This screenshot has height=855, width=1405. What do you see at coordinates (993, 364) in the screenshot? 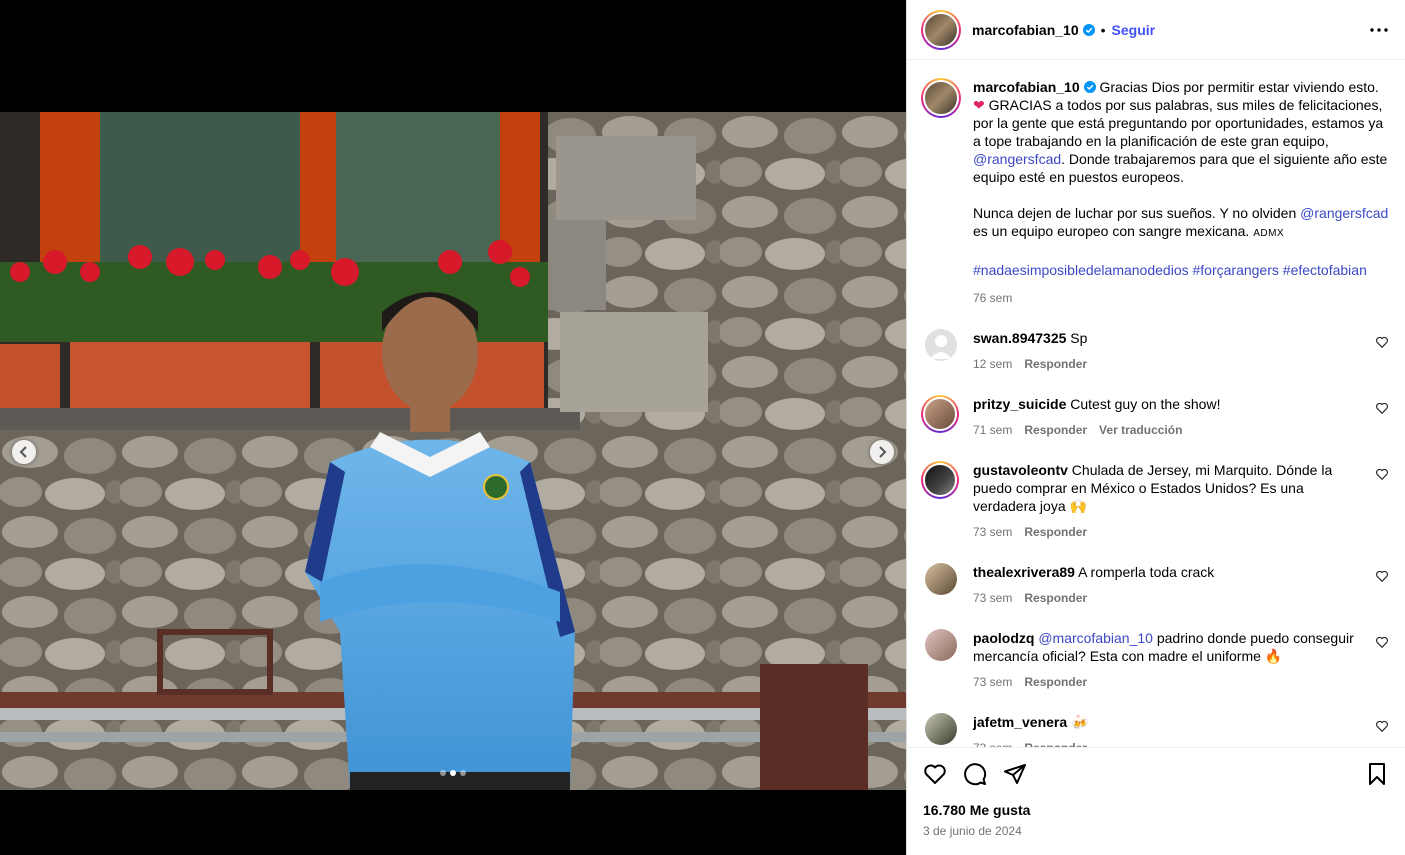
I see `comment-time: 12 sem` at bounding box center [993, 364].